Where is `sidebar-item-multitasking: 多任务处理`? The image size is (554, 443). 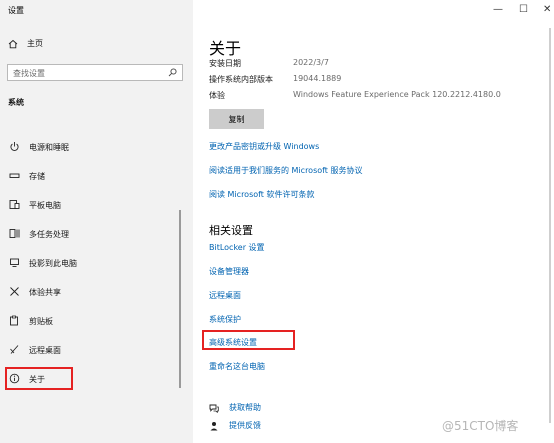
sidebar-item-multitasking: 多任务处理 is located at coordinates (96, 234).